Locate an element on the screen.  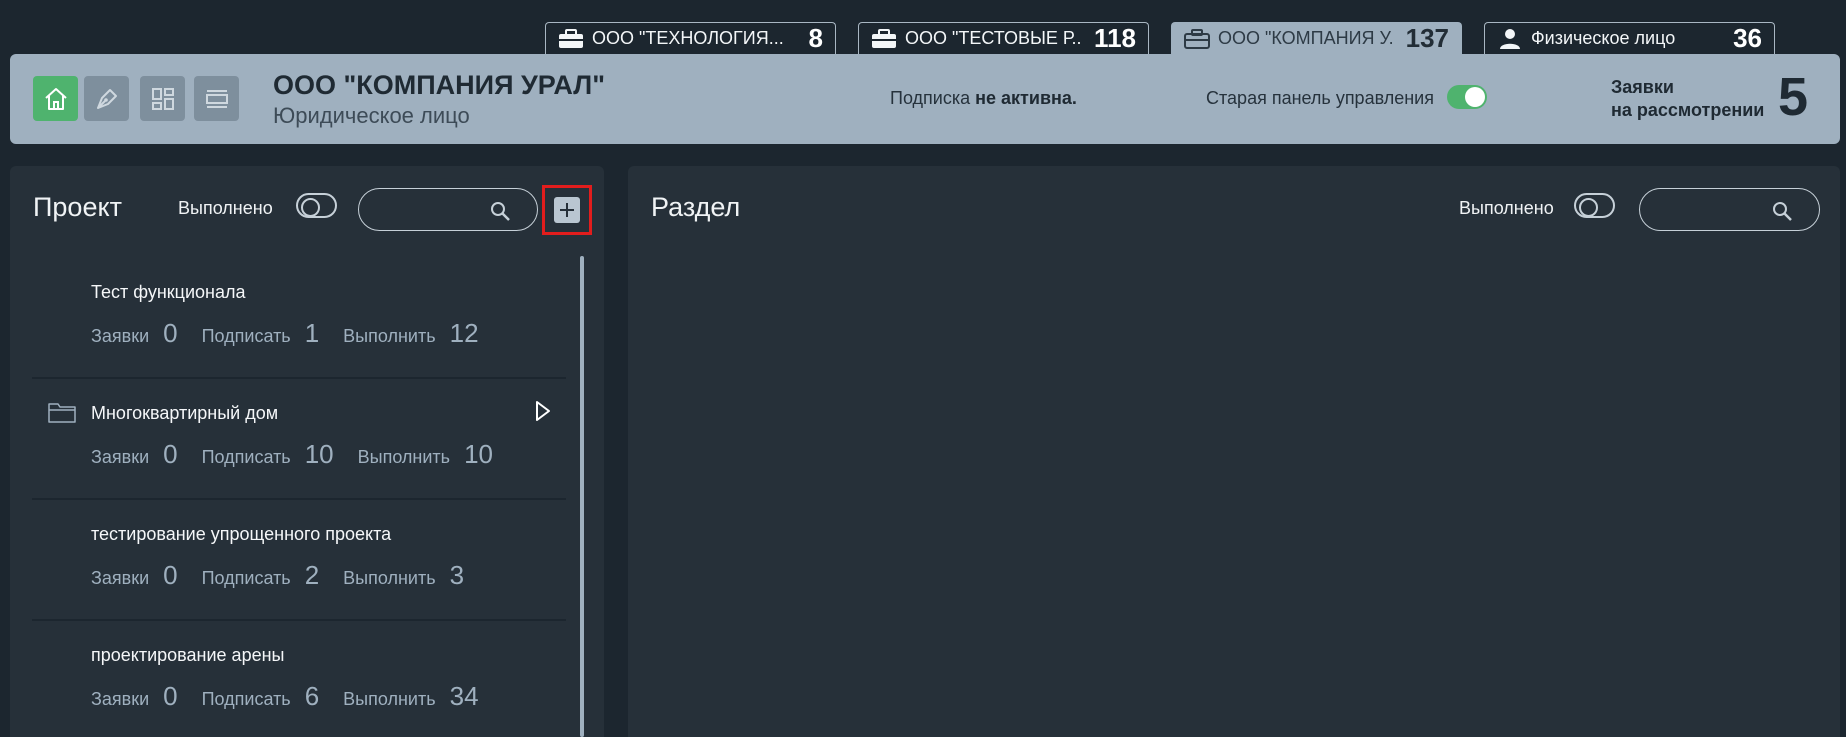
tab-account-1: ООО "ТЕХНОЛОГИЯ... 8 is located at coordinates (690, 38).